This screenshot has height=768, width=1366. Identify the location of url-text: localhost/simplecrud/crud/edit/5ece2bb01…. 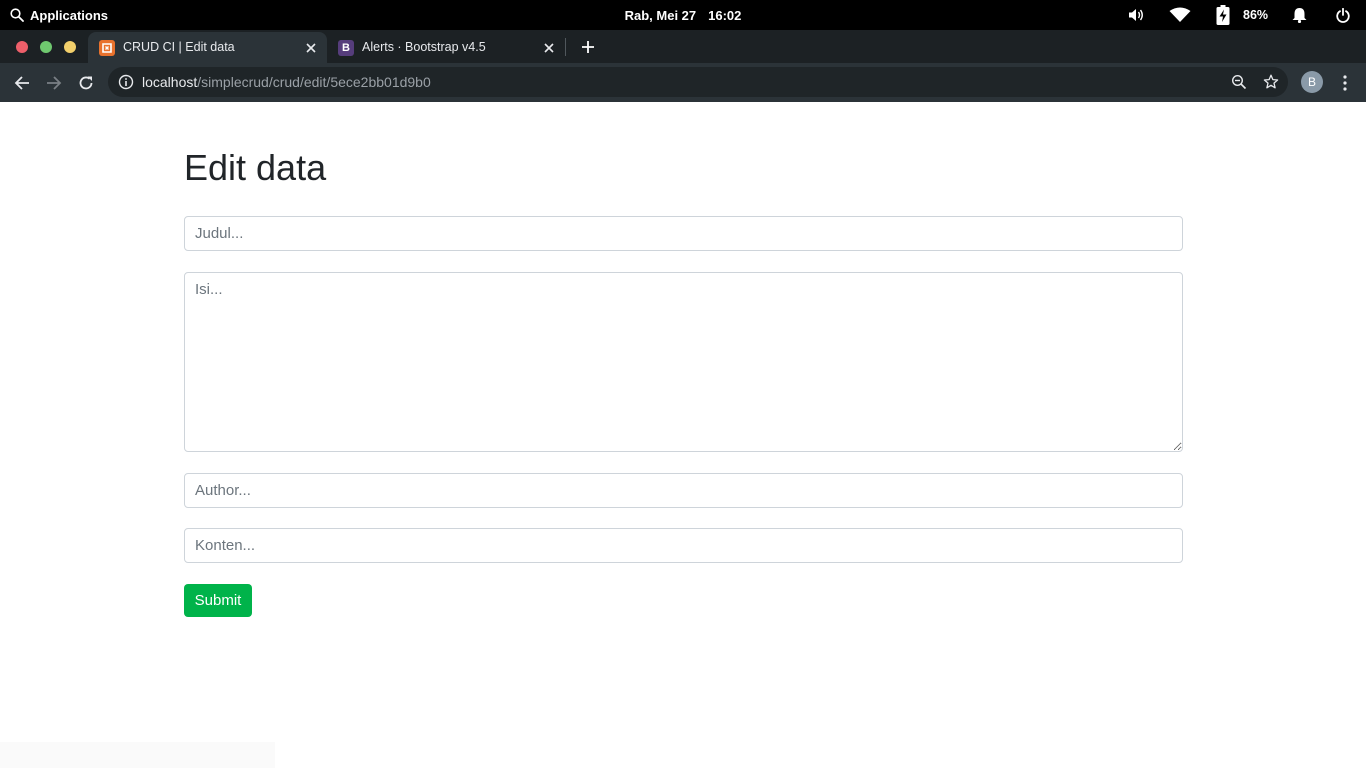
(286, 82).